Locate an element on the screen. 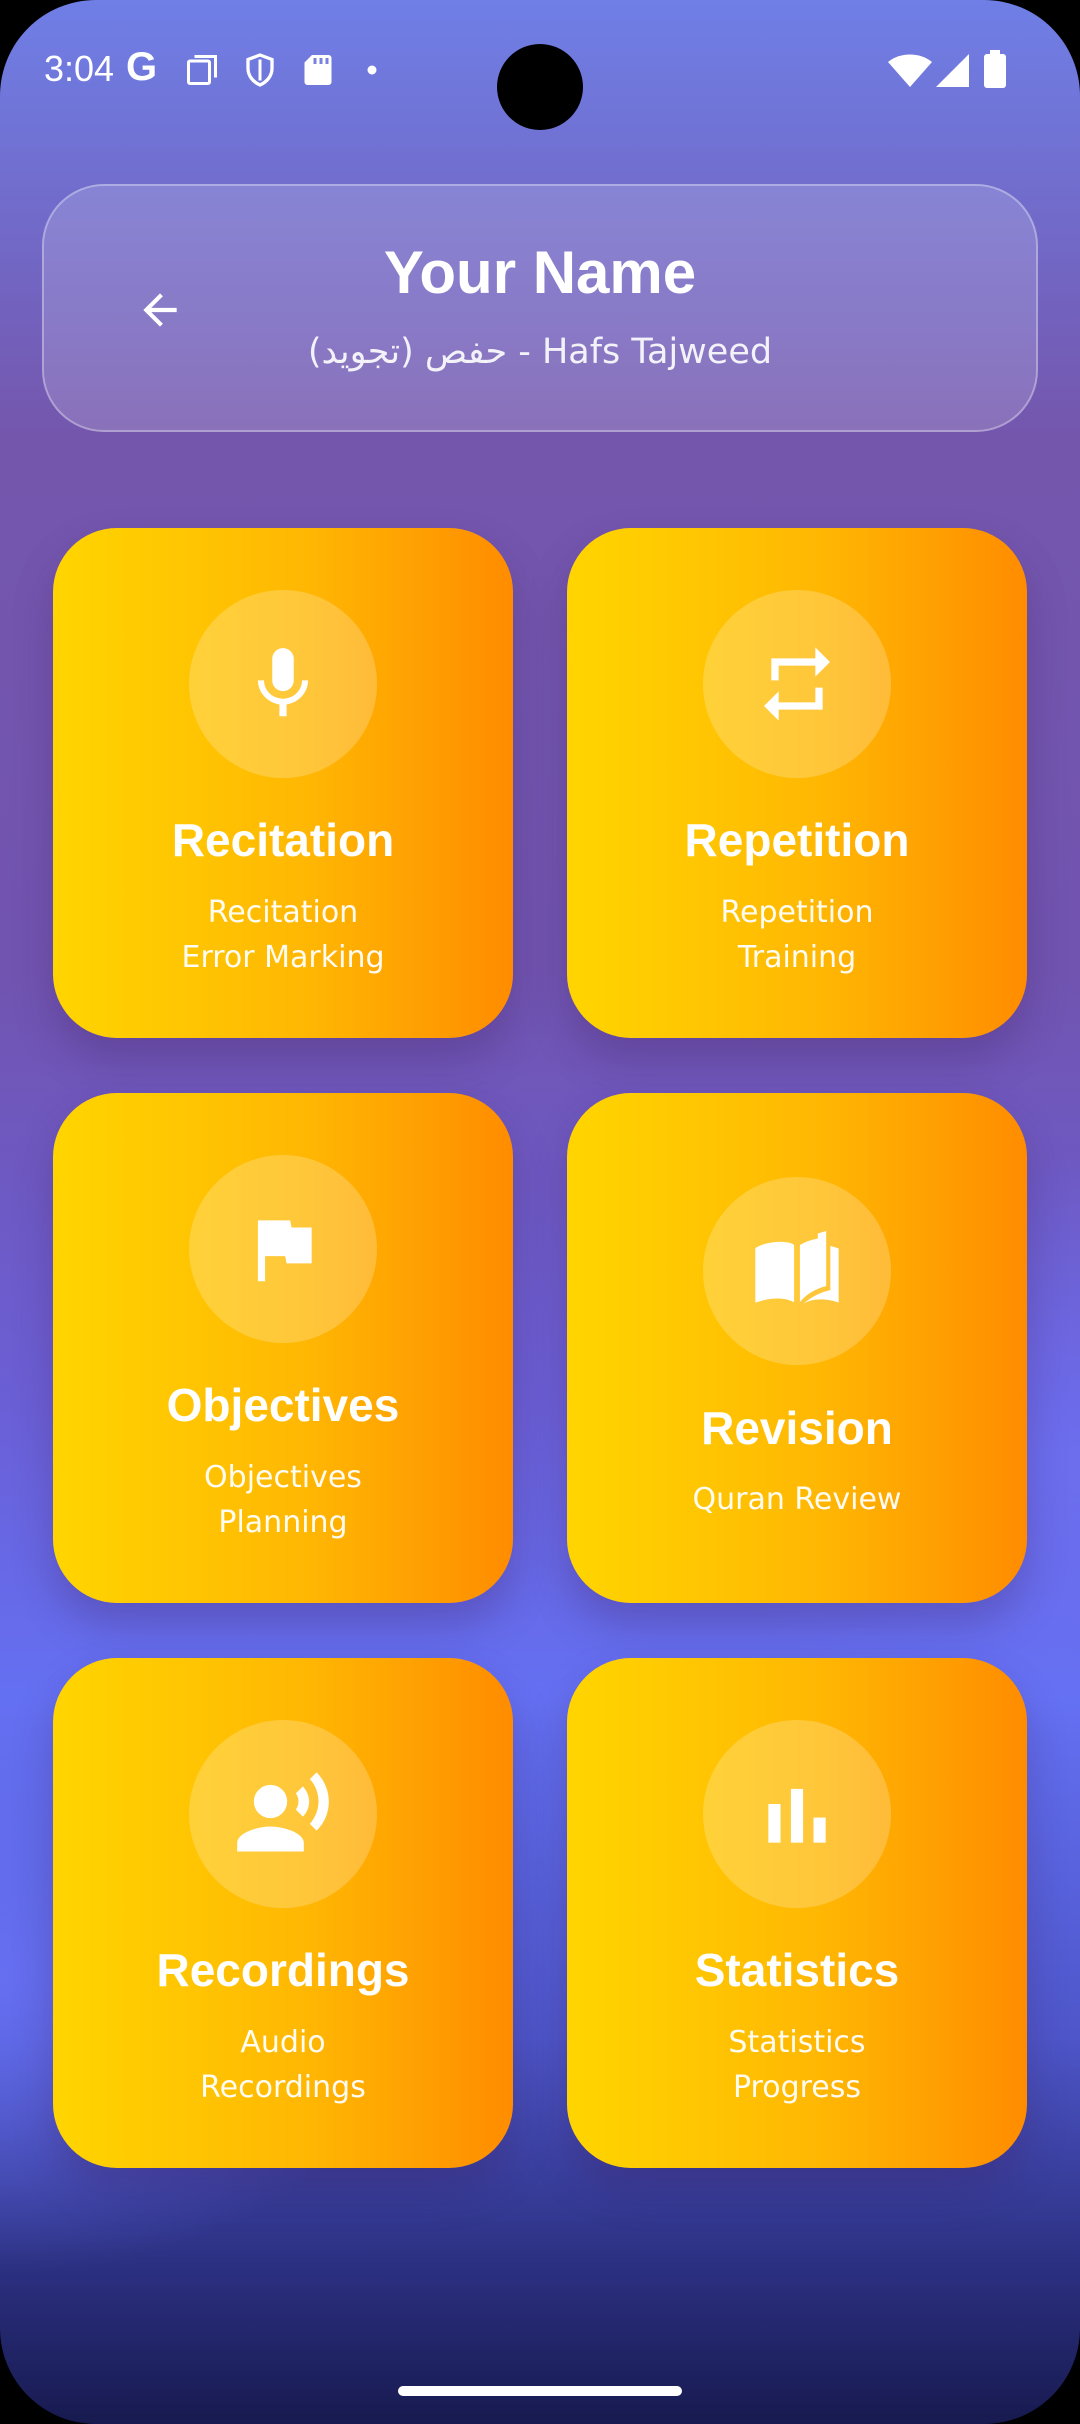 The image size is (1080, 2424). tile-title: Objectives is located at coordinates (283, 1405).